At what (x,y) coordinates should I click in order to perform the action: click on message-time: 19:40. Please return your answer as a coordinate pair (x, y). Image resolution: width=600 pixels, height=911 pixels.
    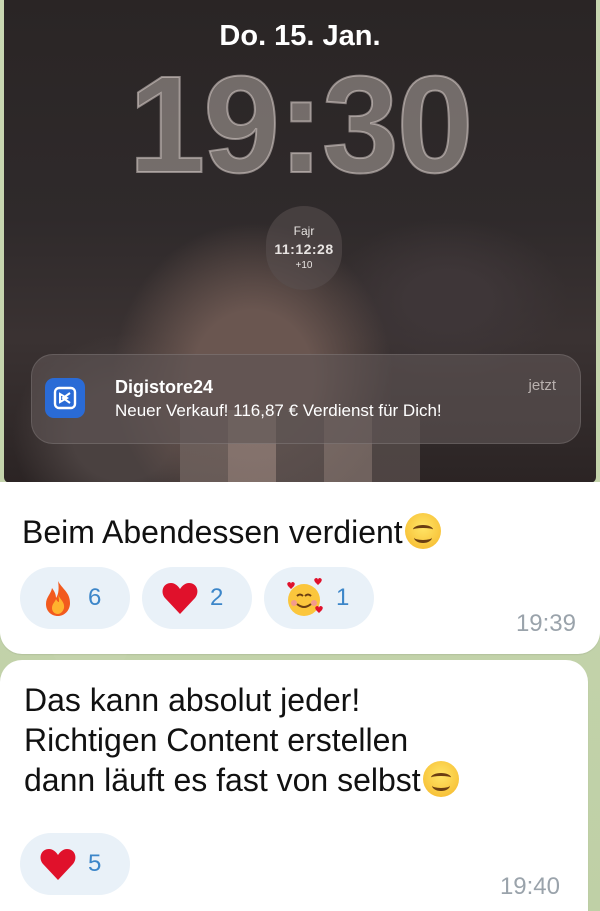
    Looking at the image, I should click on (529, 886).